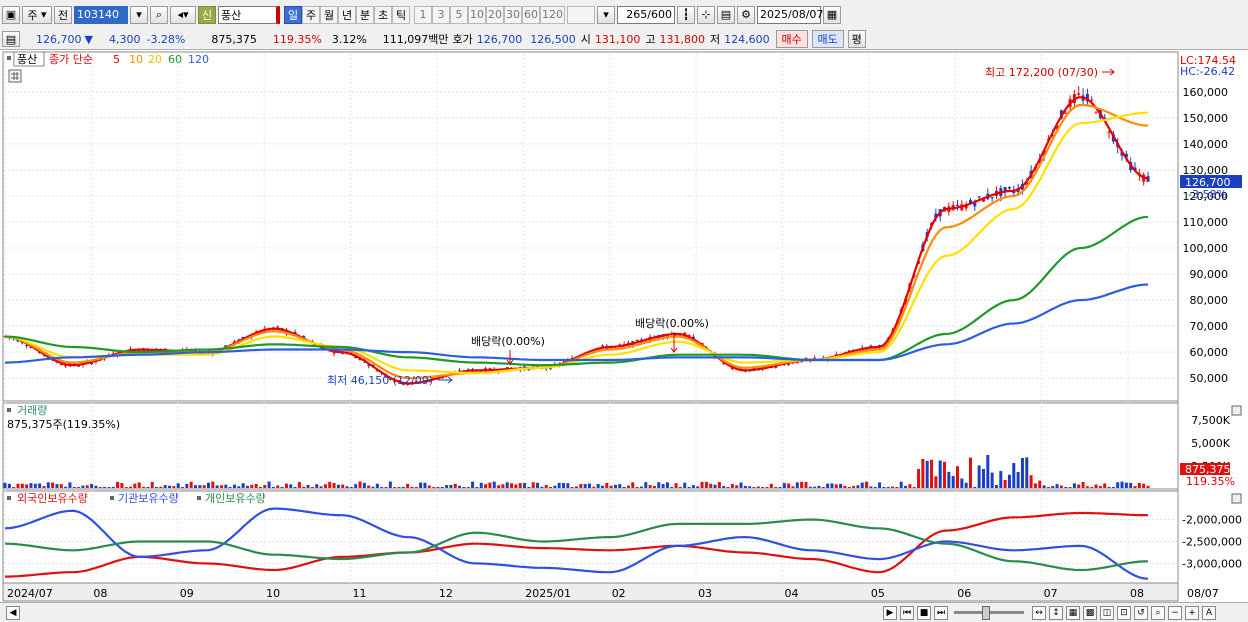 The image size is (1248, 622). What do you see at coordinates (159, 14) in the screenshot?
I see `search-icon: ⌕` at bounding box center [159, 14].